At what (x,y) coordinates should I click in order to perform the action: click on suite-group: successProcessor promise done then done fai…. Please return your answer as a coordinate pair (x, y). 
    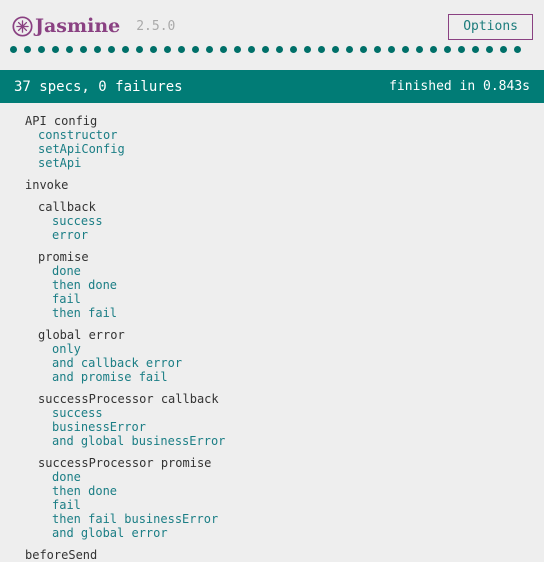
    Looking at the image, I should click on (272, 498).